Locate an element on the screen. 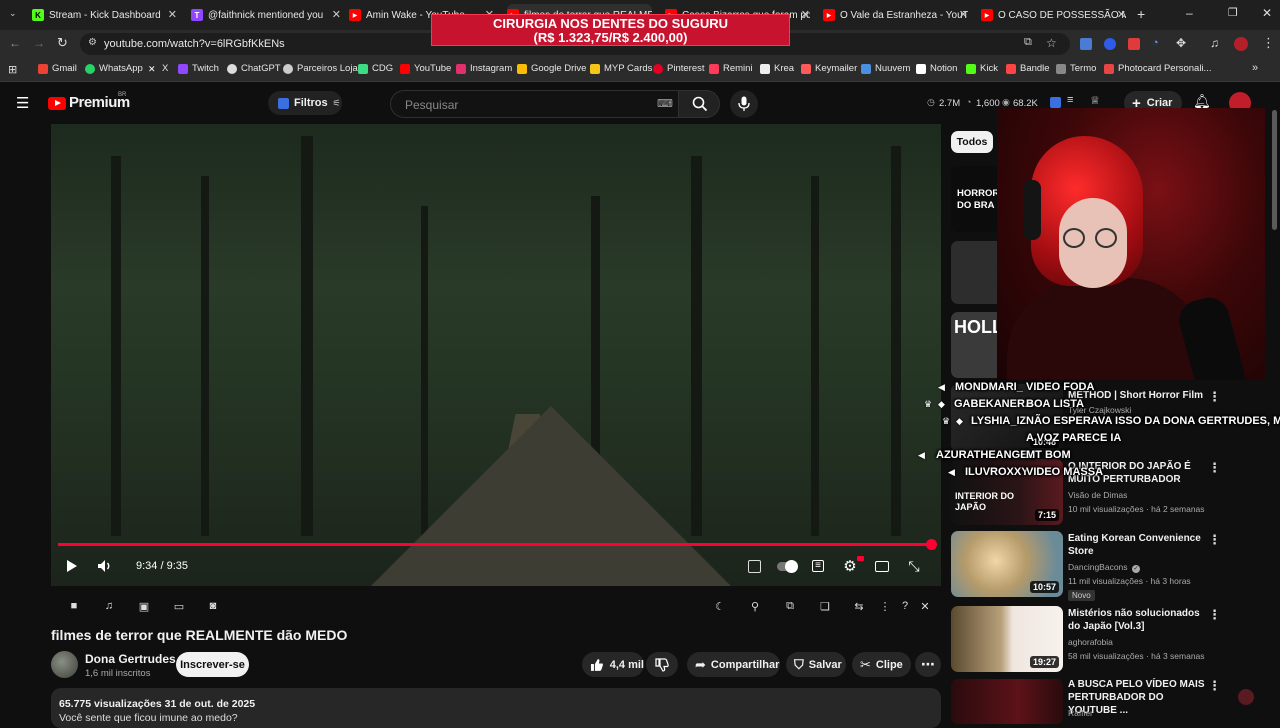  related-thumbnail: 10:57 is located at coordinates (1007, 564).